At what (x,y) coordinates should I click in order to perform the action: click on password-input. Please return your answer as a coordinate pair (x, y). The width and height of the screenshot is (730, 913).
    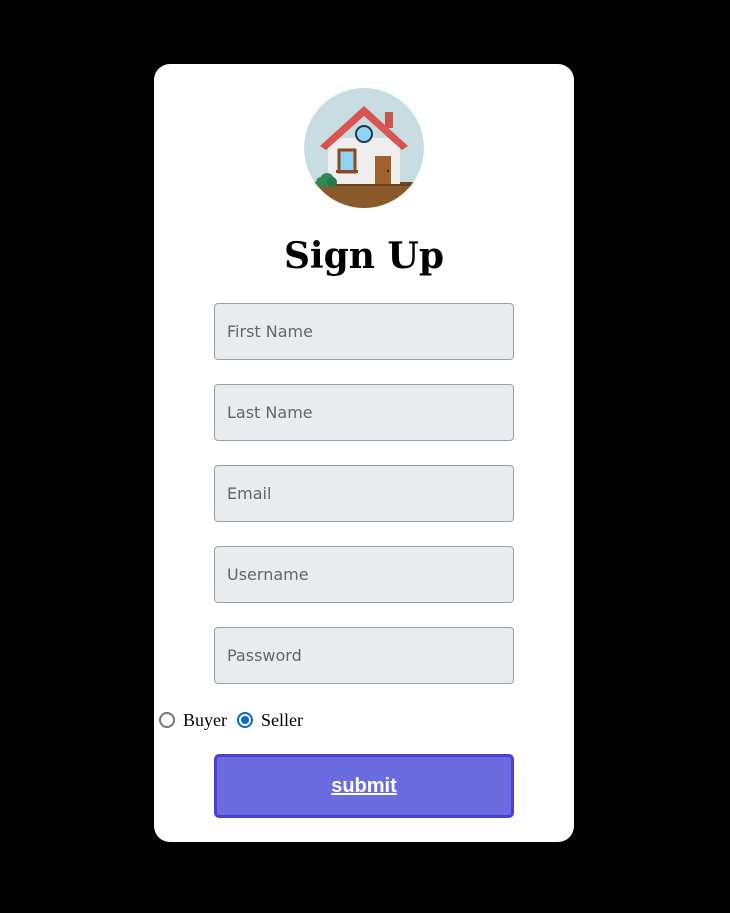
    Looking at the image, I should click on (364, 655).